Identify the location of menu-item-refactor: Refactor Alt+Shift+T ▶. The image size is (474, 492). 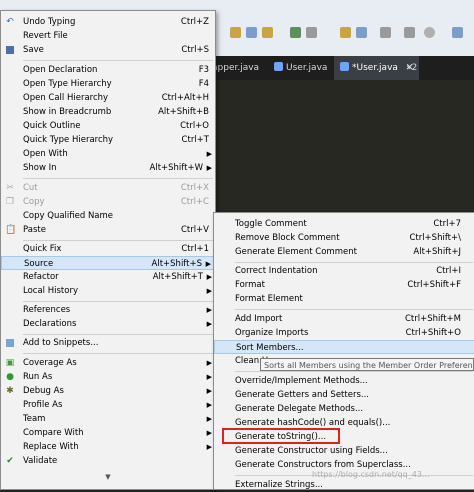
(108, 277).